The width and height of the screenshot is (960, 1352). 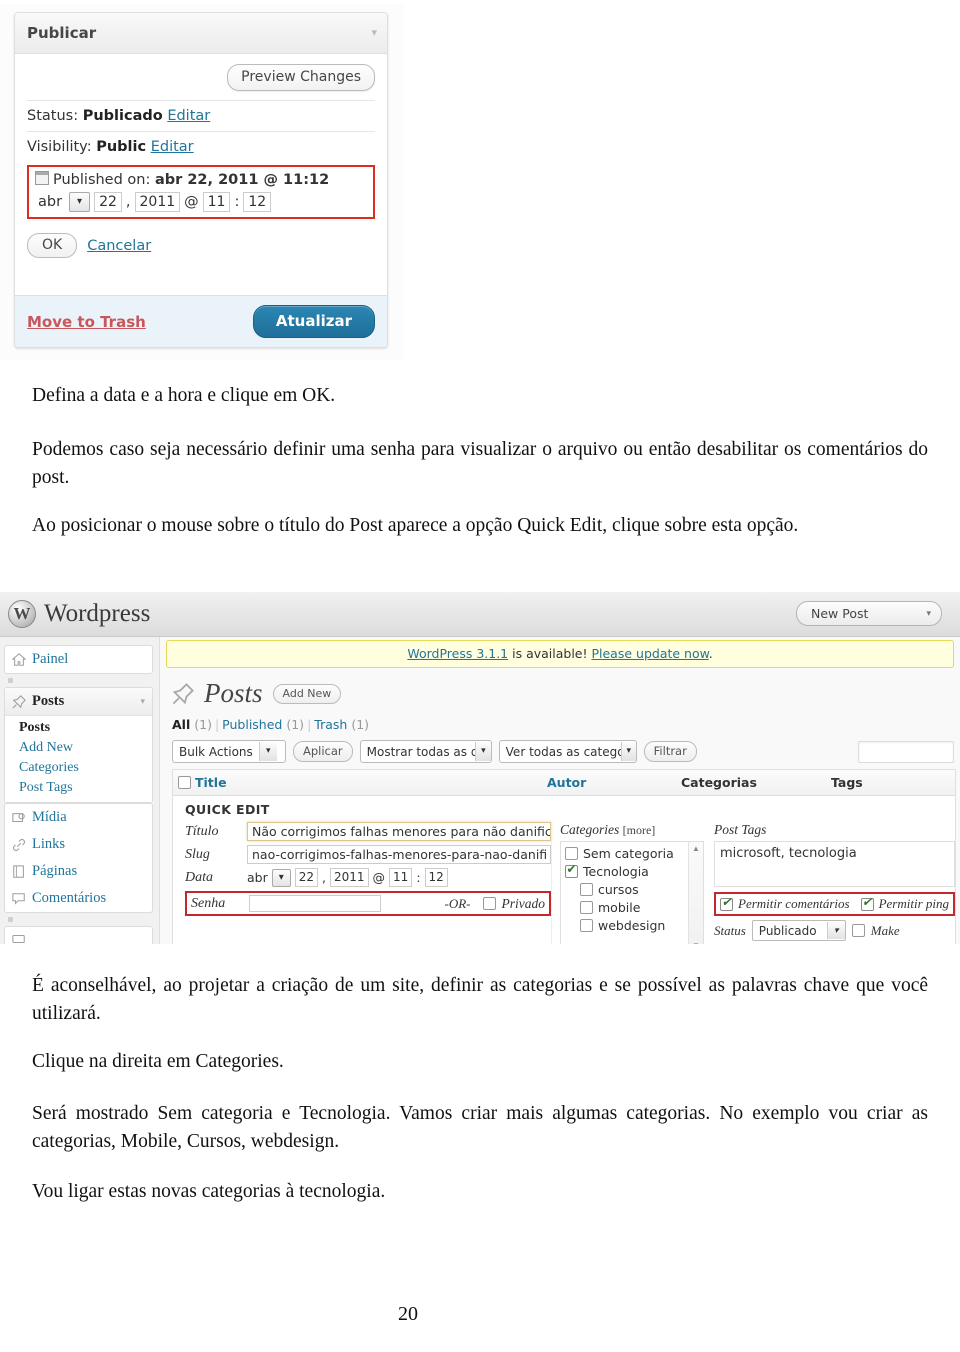 What do you see at coordinates (330, 724) in the screenshot?
I see `filter-trash-label: Trash` at bounding box center [330, 724].